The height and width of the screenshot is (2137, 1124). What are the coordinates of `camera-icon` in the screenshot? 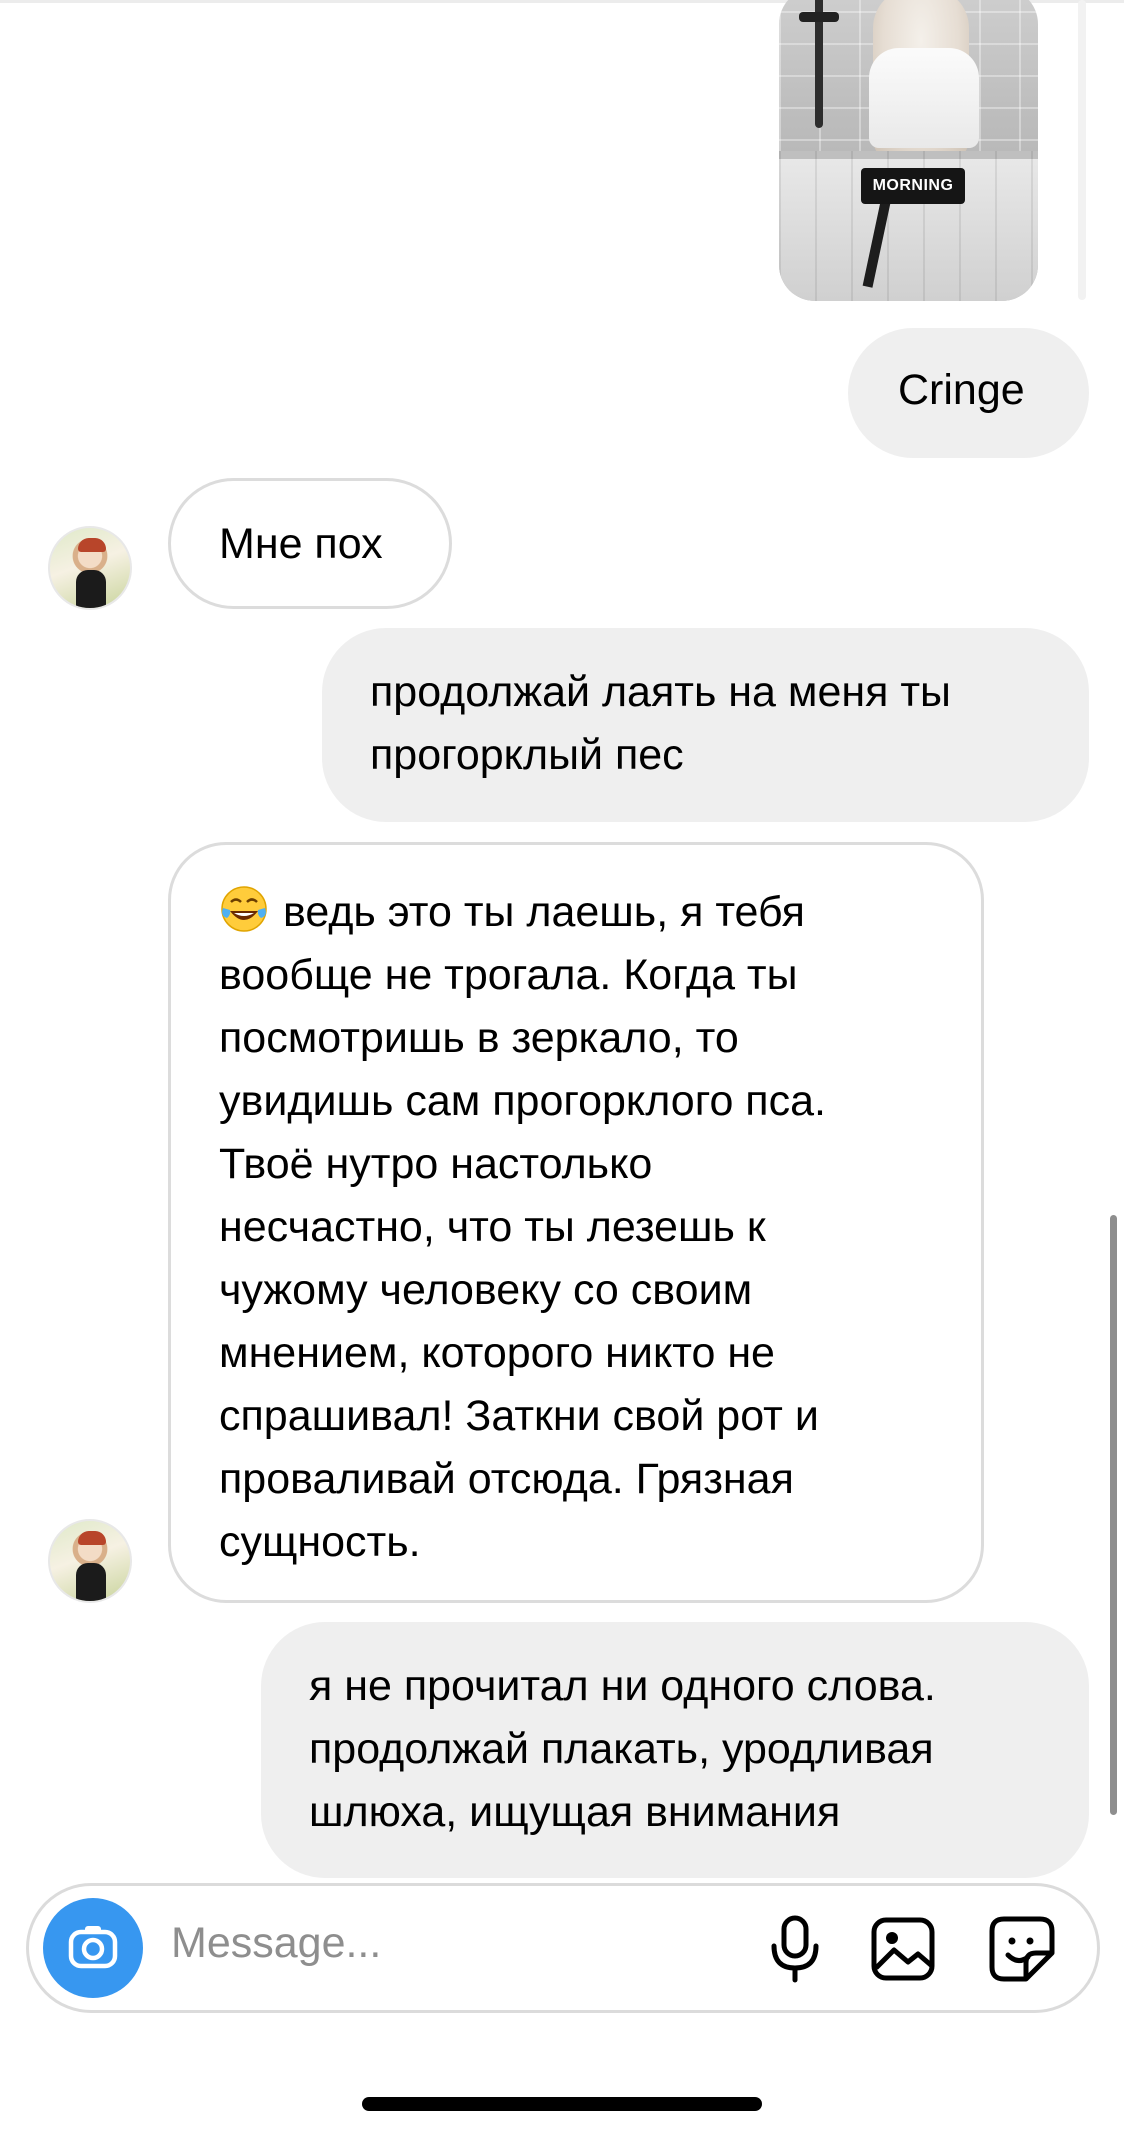 It's located at (93, 1947).